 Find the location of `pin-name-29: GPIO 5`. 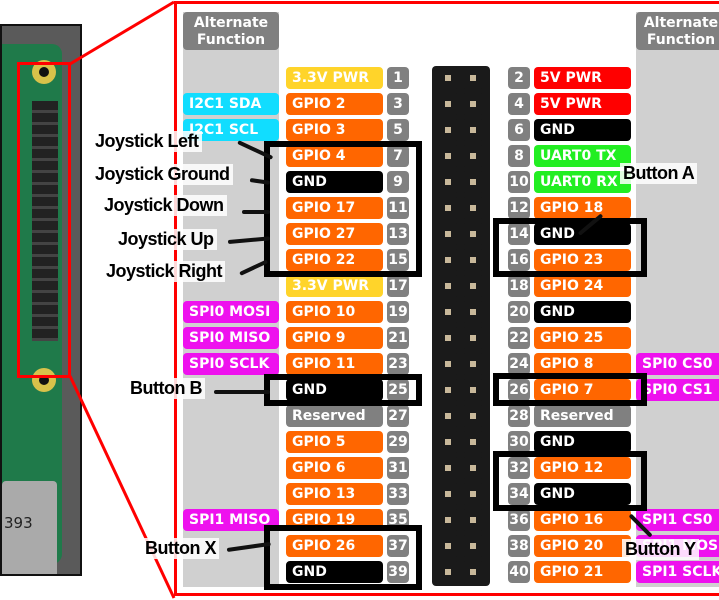

pin-name-29: GPIO 5 is located at coordinates (334, 442).